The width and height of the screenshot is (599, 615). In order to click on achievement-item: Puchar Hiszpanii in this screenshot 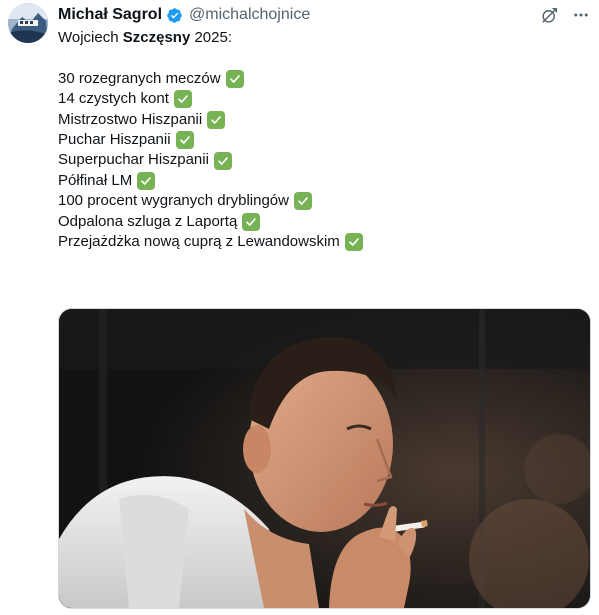, I will do `click(318, 140)`.